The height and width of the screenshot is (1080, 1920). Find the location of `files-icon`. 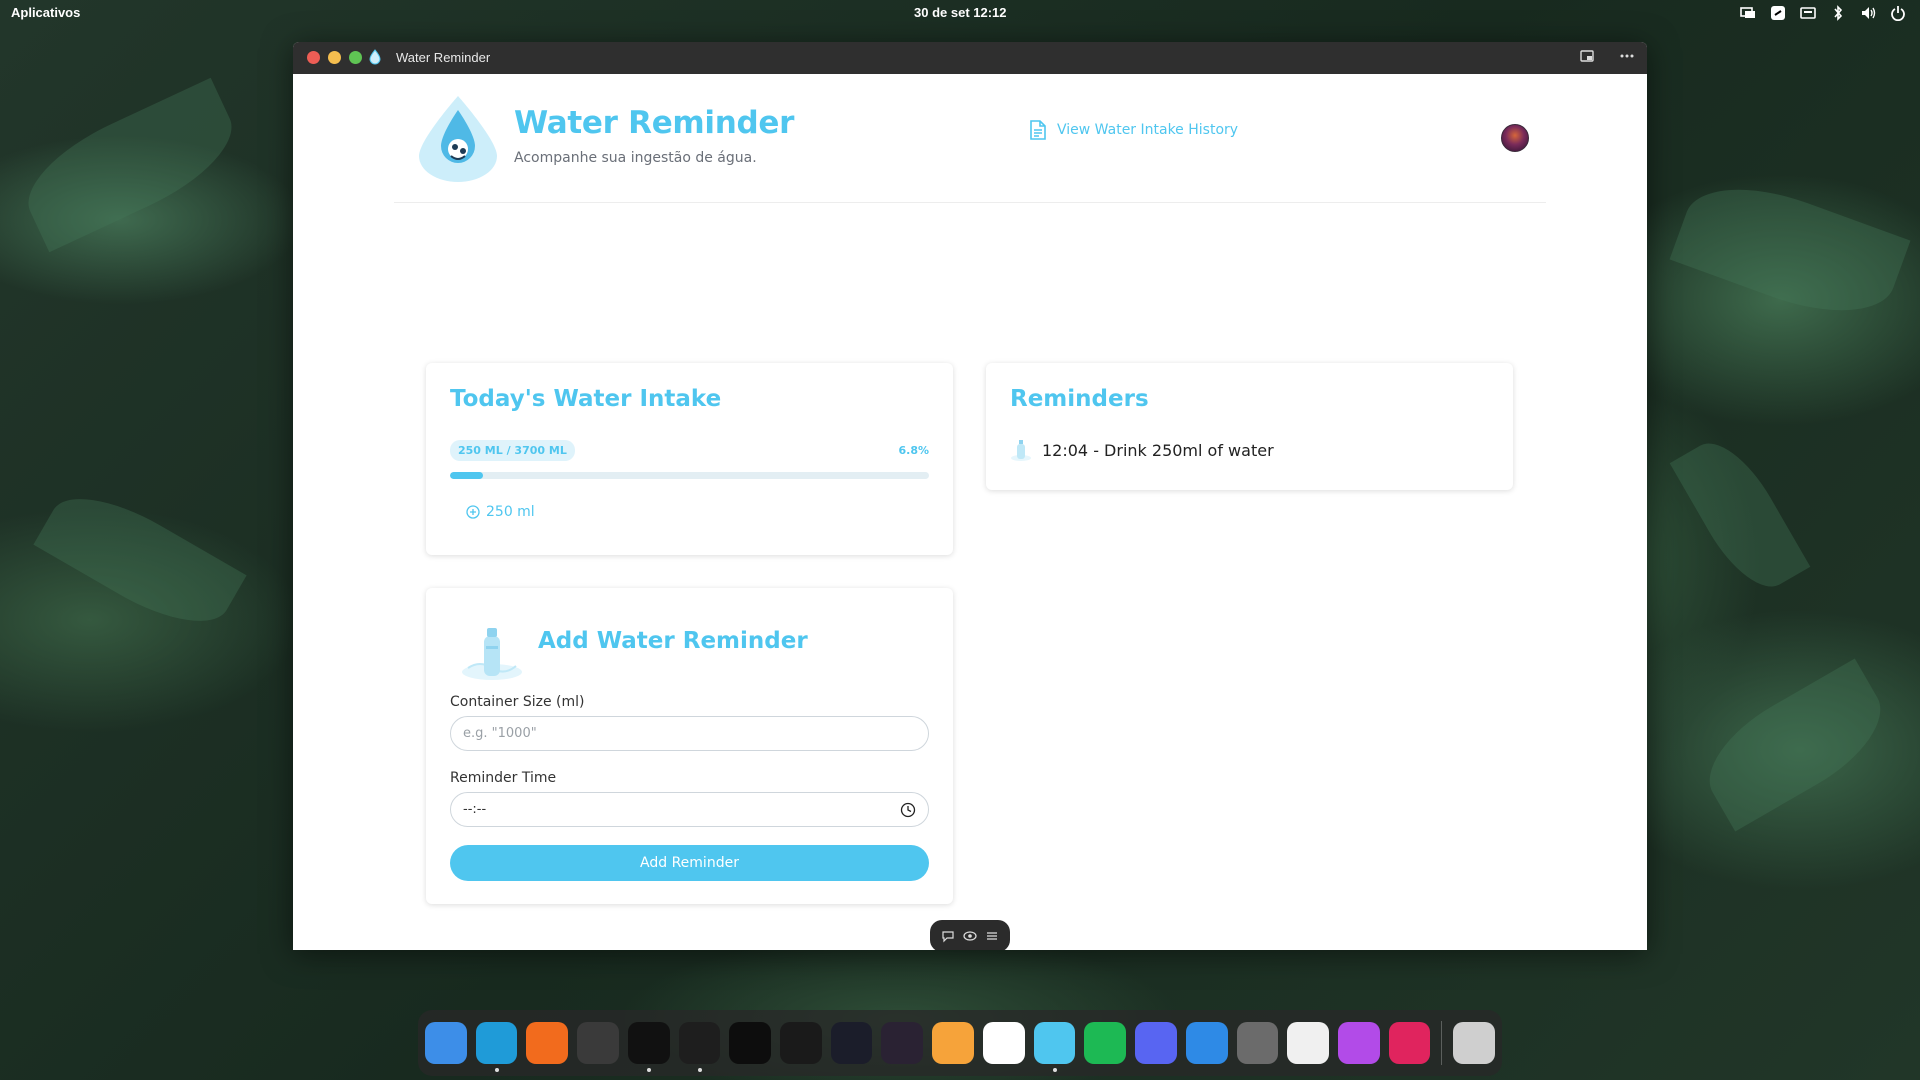

files-icon is located at coordinates (446, 1043).